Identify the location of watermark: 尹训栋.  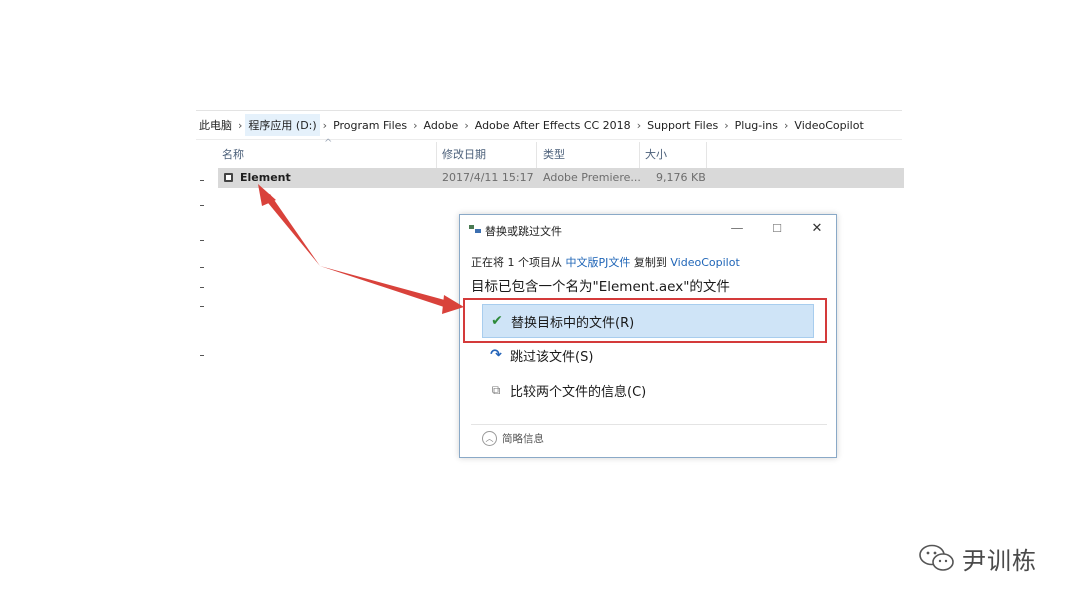
(977, 558).